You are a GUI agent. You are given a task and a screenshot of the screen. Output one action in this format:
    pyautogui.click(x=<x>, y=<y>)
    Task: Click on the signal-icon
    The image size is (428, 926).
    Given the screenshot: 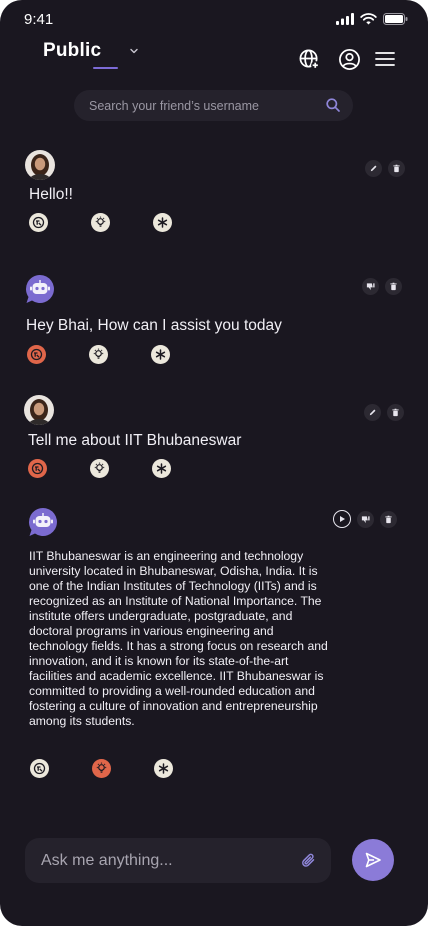 What is the action you would take?
    pyautogui.click(x=345, y=19)
    